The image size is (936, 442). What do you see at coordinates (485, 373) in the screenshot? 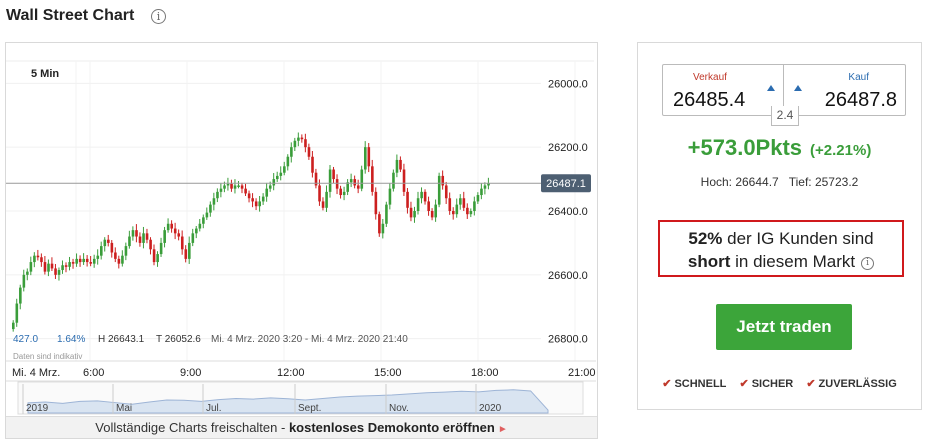
I see `x-tick-label: 18:00` at bounding box center [485, 373].